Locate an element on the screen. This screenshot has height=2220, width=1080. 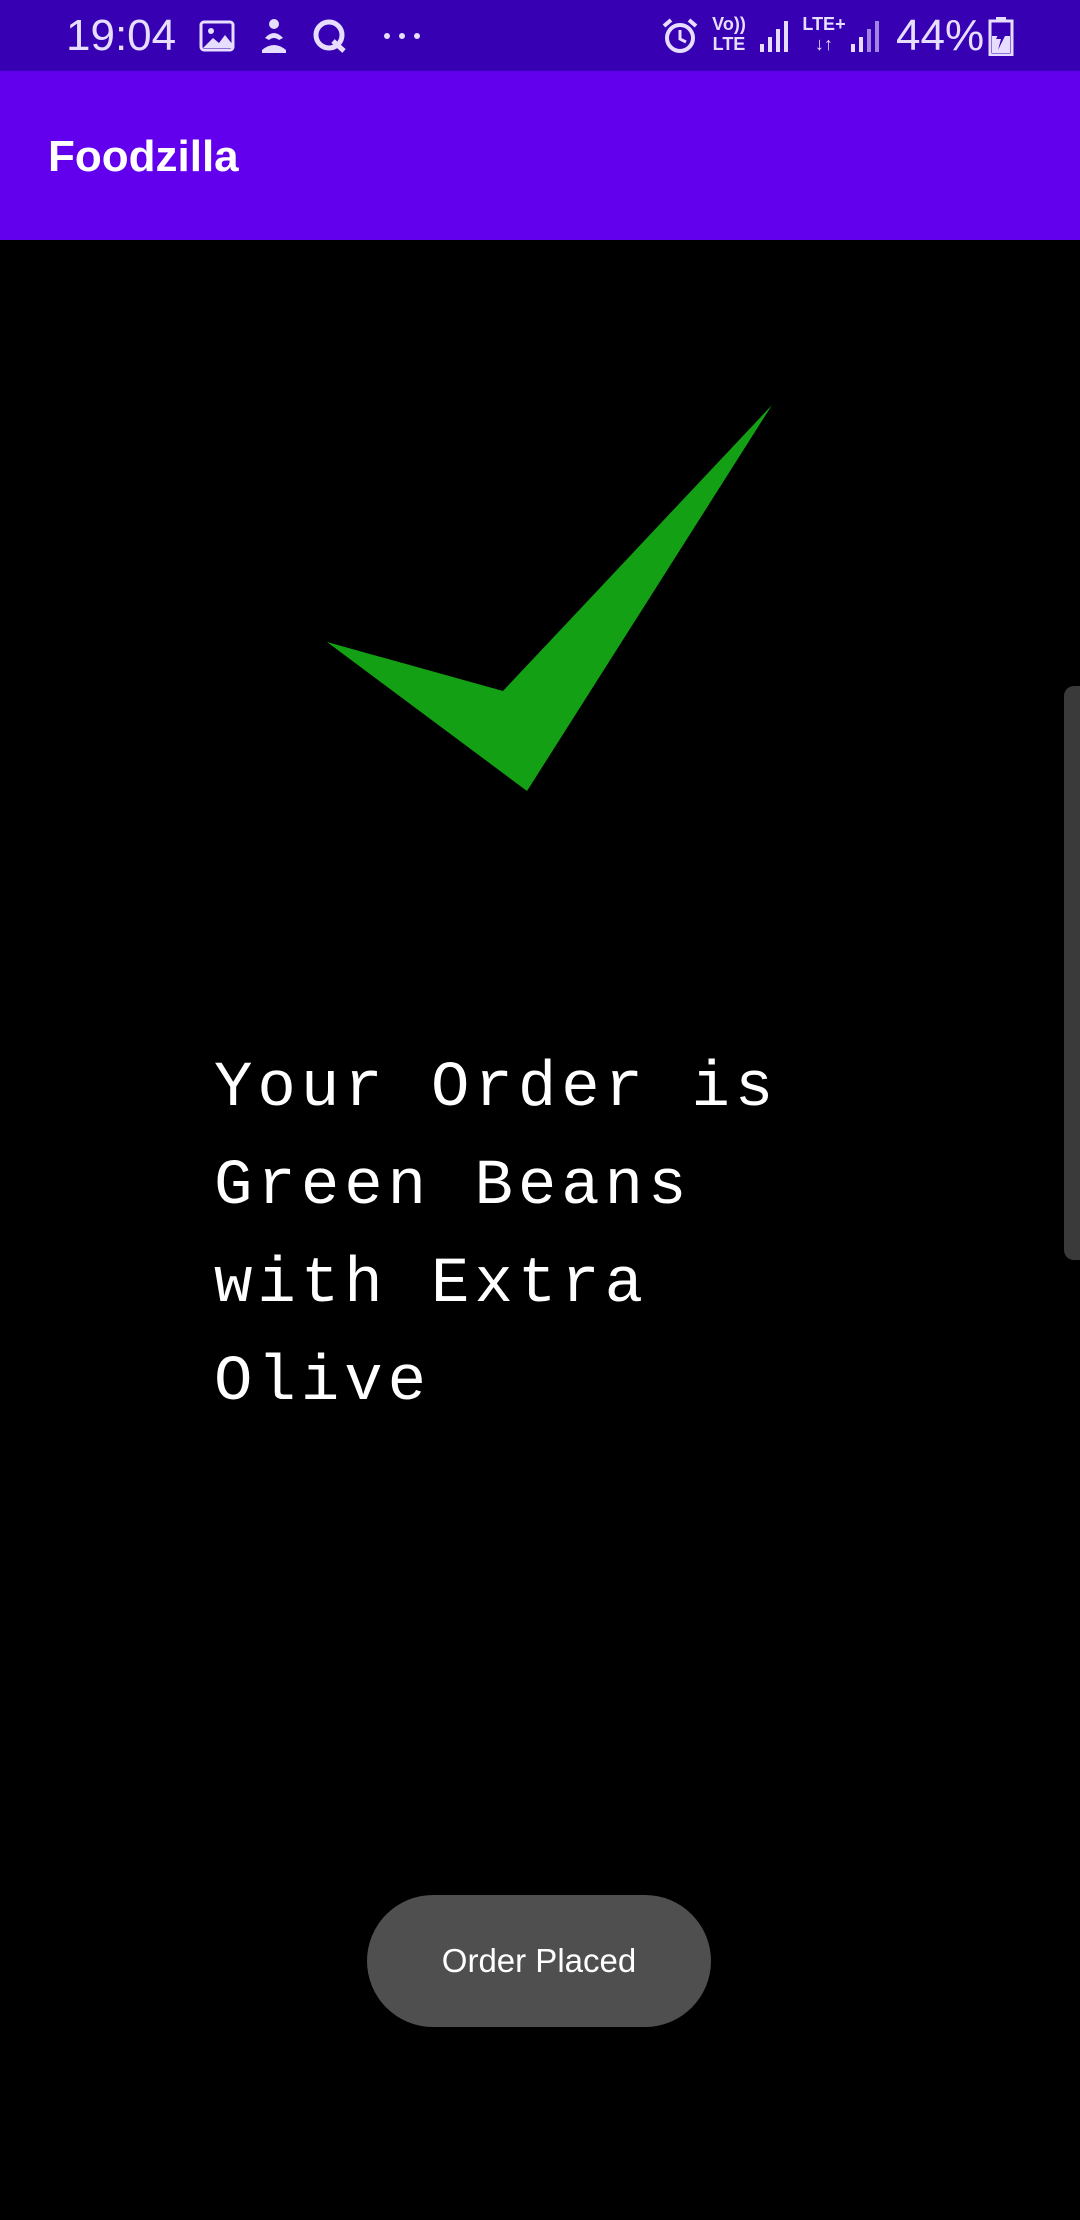
battery-percentage: 44% is located at coordinates (940, 35).